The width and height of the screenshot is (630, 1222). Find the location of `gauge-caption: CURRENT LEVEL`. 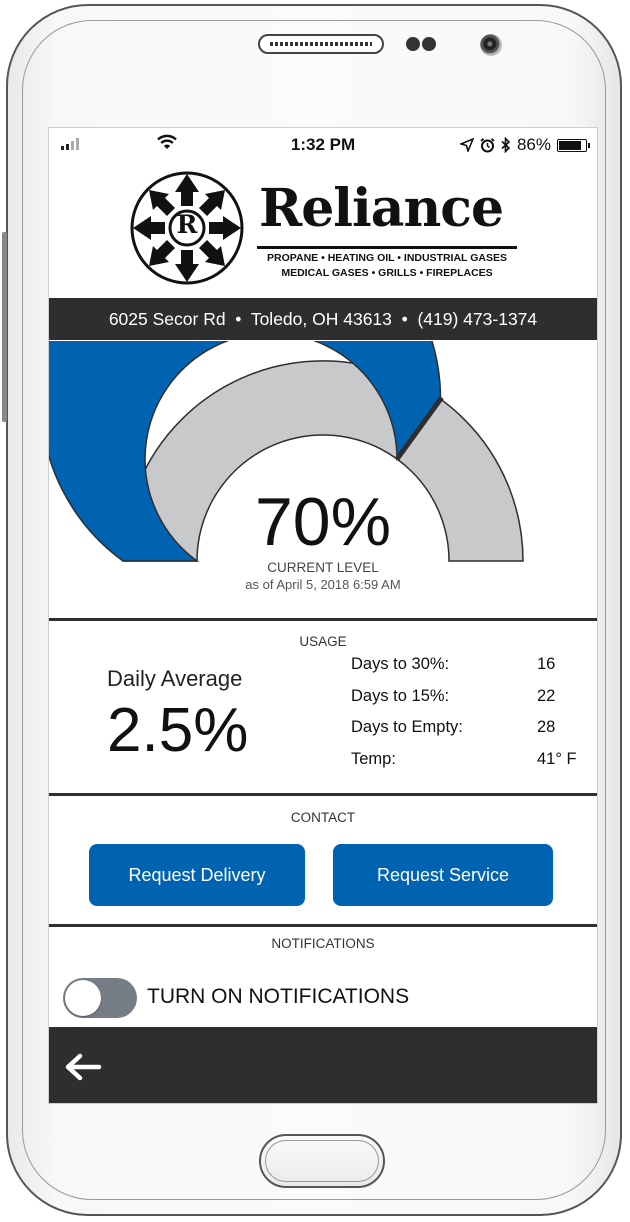

gauge-caption: CURRENT LEVEL is located at coordinates (323, 567).